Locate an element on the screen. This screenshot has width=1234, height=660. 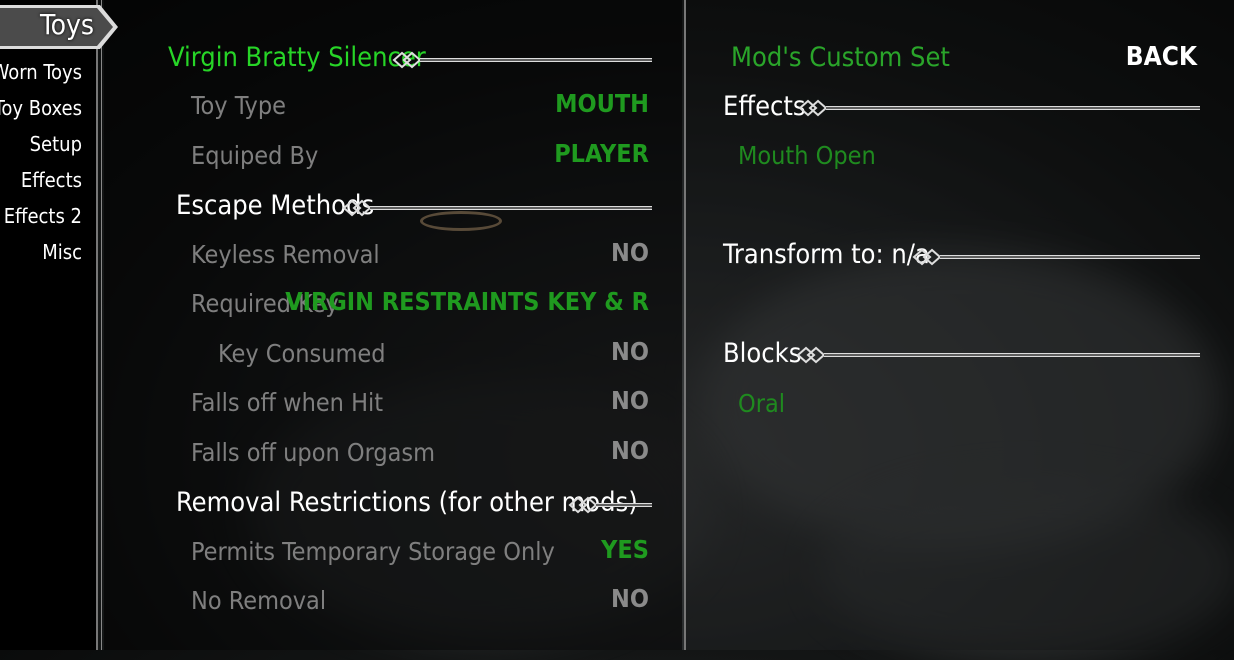
tab-toys: Toys is located at coordinates (67, 24).